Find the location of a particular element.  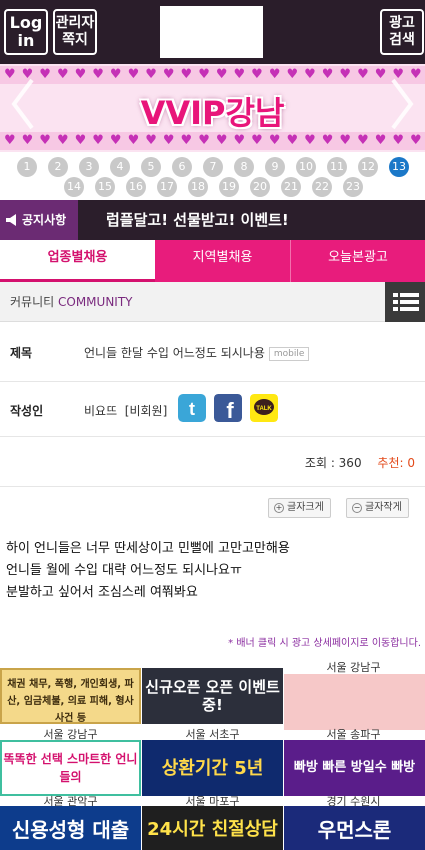

author-row: 작성인 비요뜨 [비회원] is located at coordinates (212, 409).